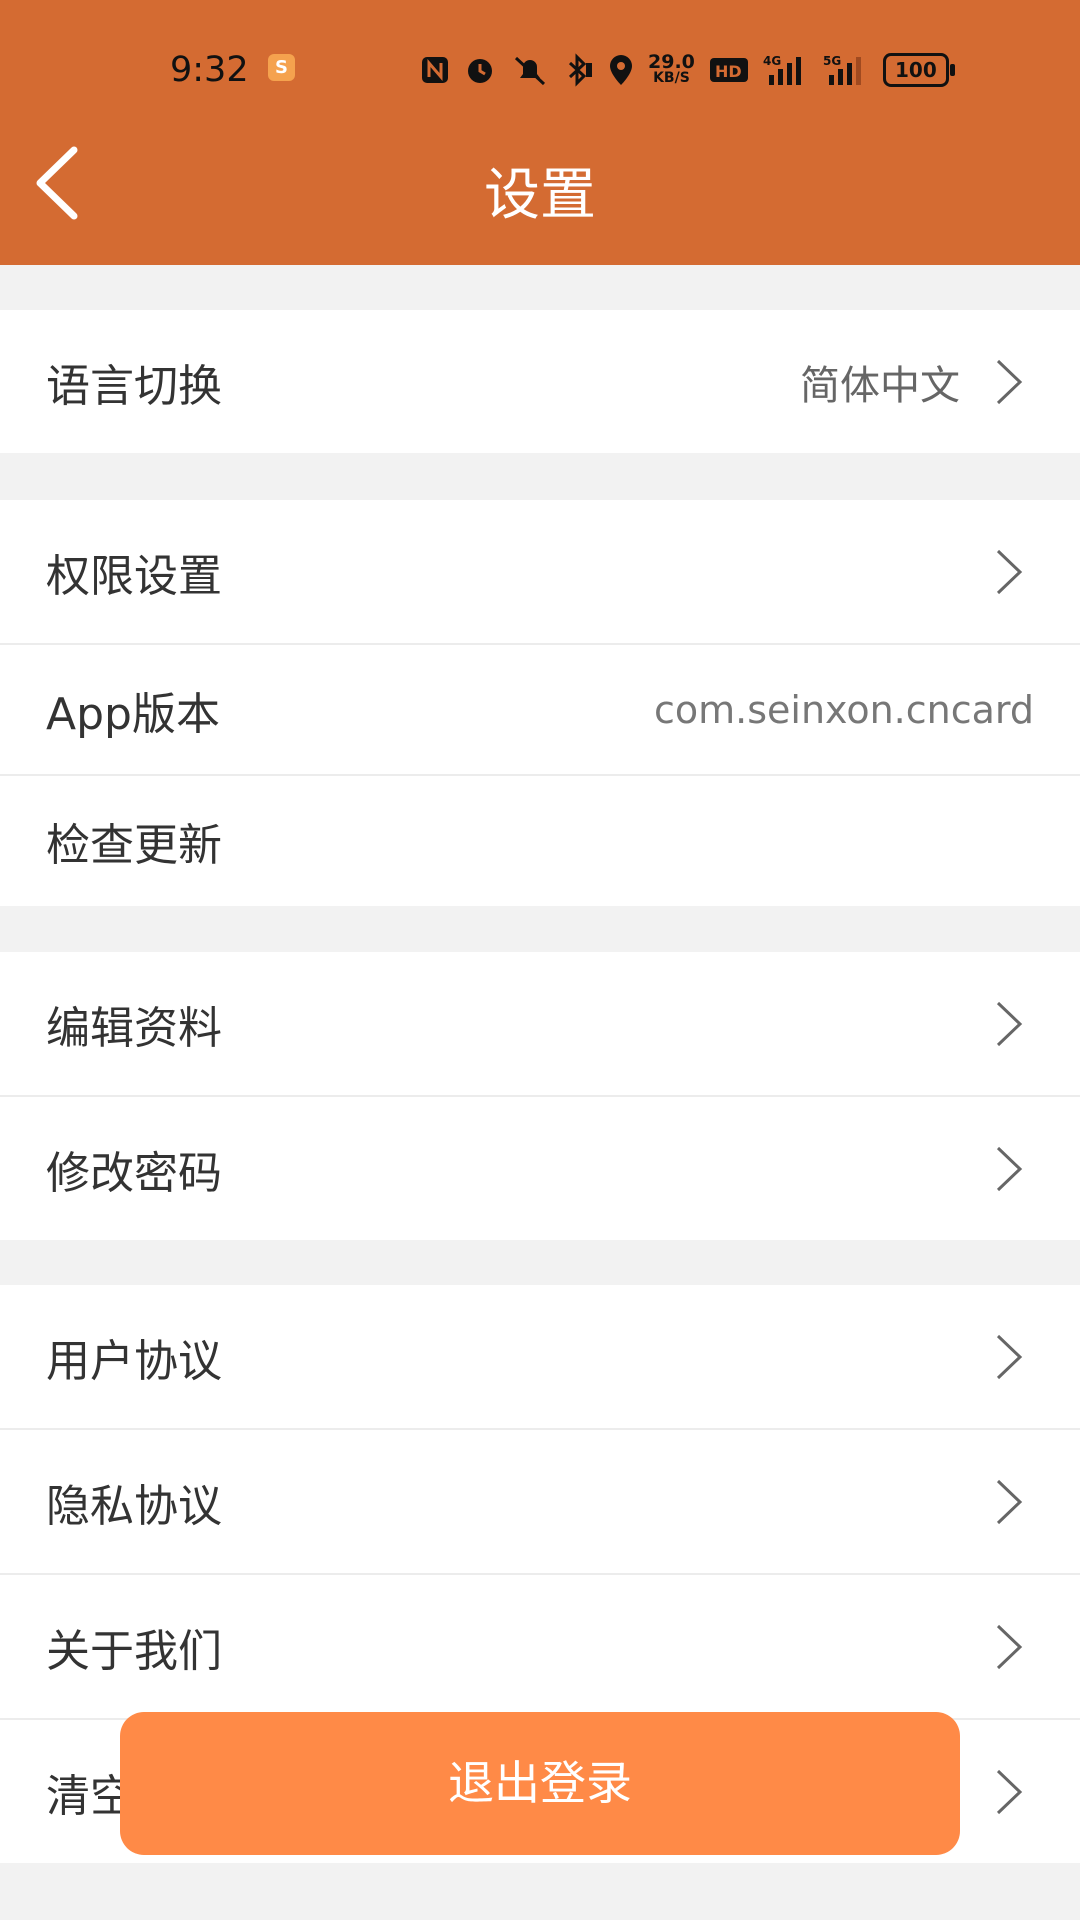 This screenshot has height=1920, width=1080. I want to click on svg-text: 4G, so click(772, 61).